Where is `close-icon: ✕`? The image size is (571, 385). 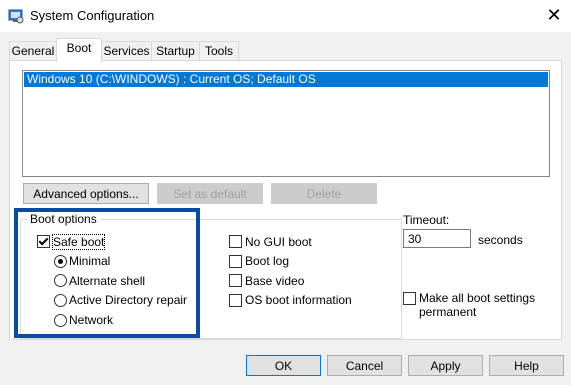
close-icon: ✕ is located at coordinates (554, 15).